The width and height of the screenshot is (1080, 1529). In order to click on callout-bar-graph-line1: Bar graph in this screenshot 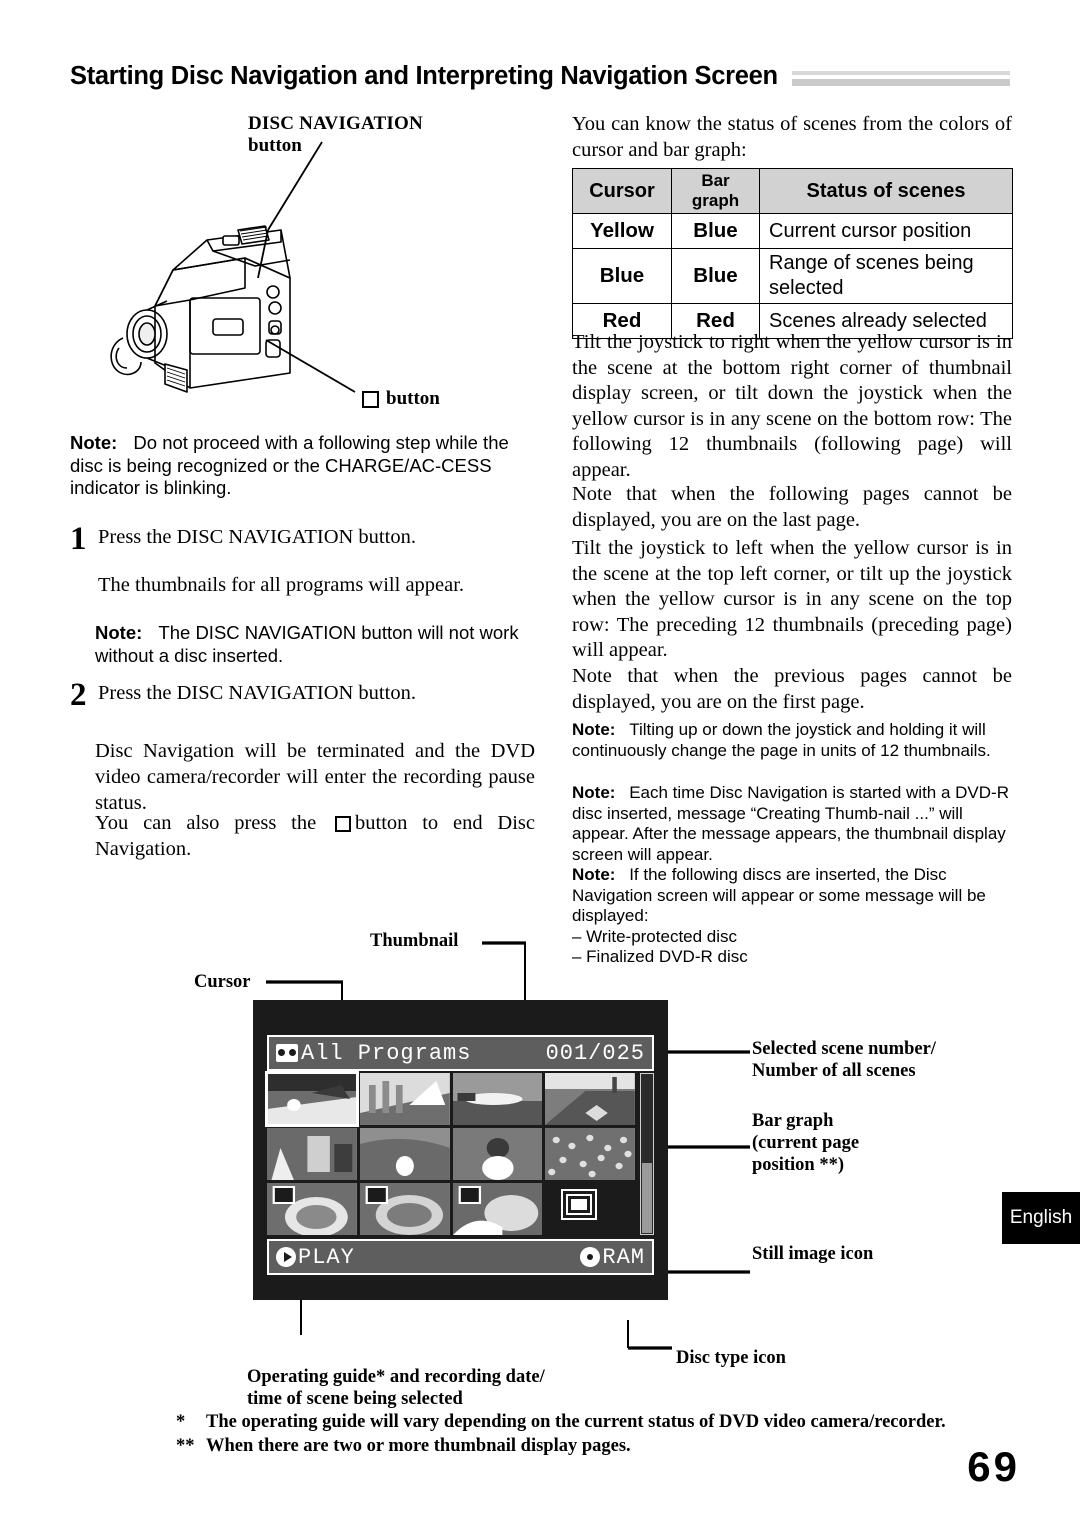, I will do `click(793, 1121)`.